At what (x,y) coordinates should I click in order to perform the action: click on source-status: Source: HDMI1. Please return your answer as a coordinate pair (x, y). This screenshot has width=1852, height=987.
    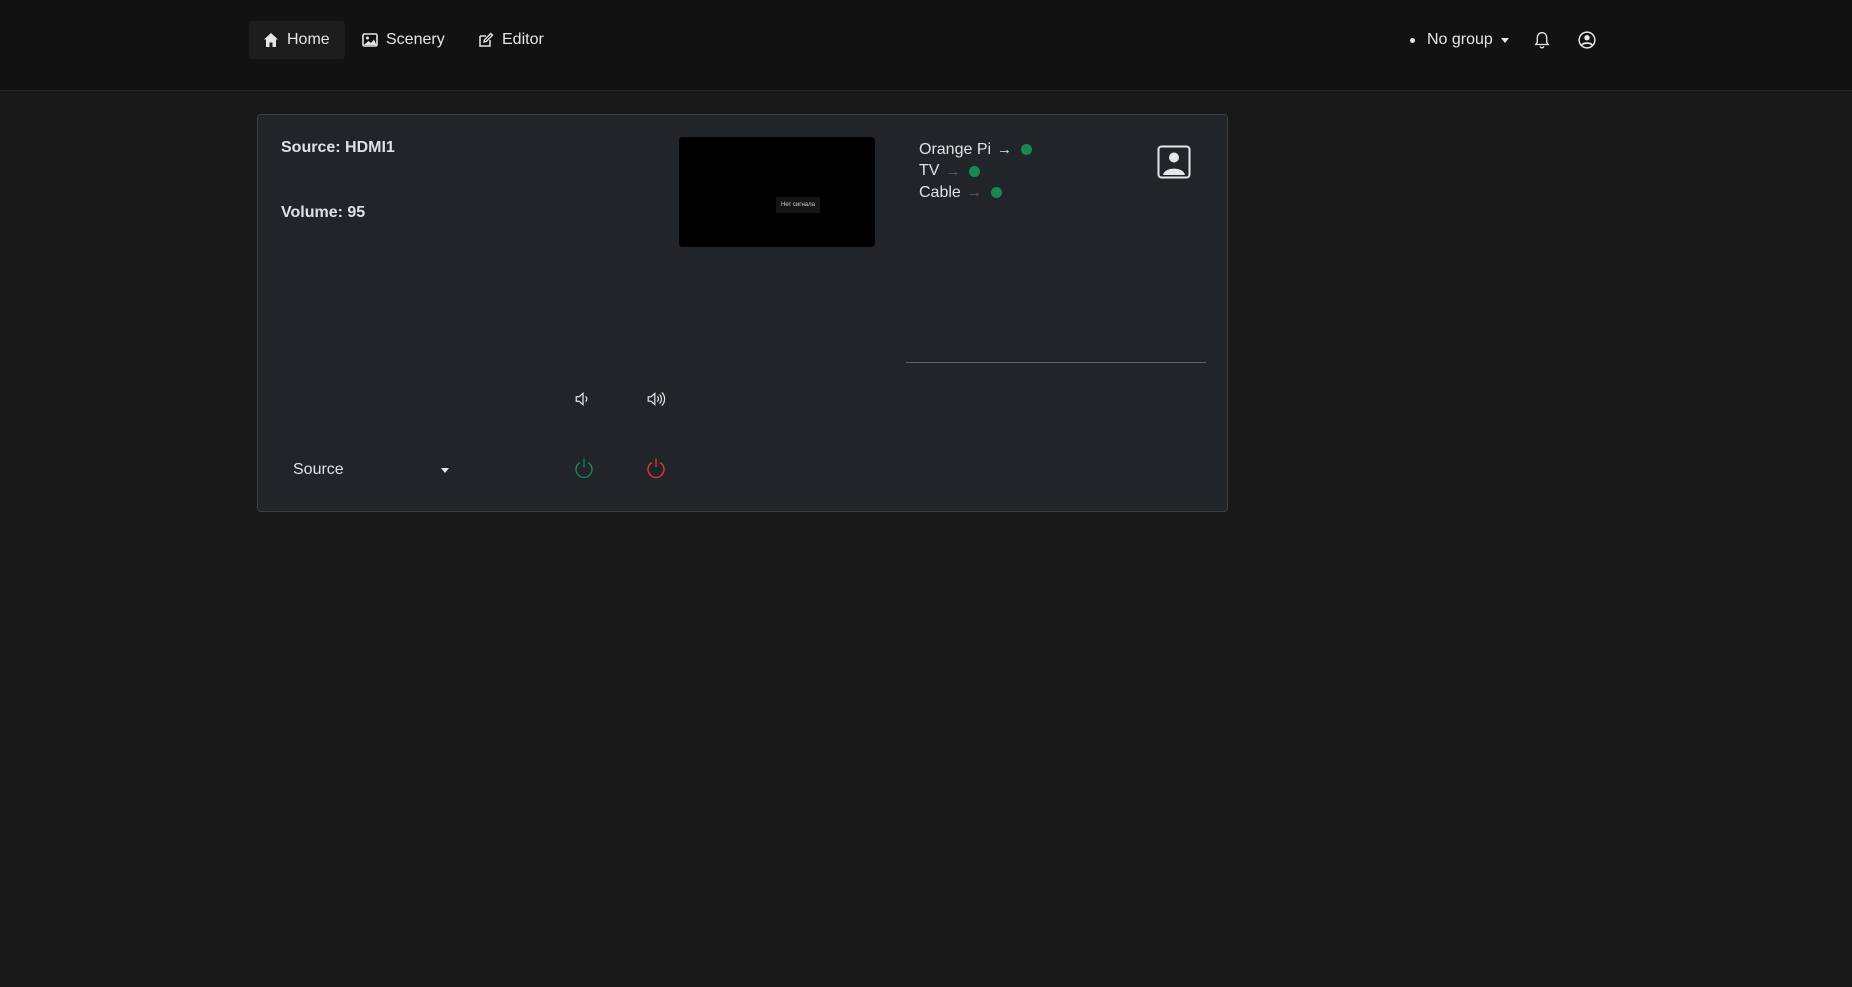
    Looking at the image, I should click on (338, 147).